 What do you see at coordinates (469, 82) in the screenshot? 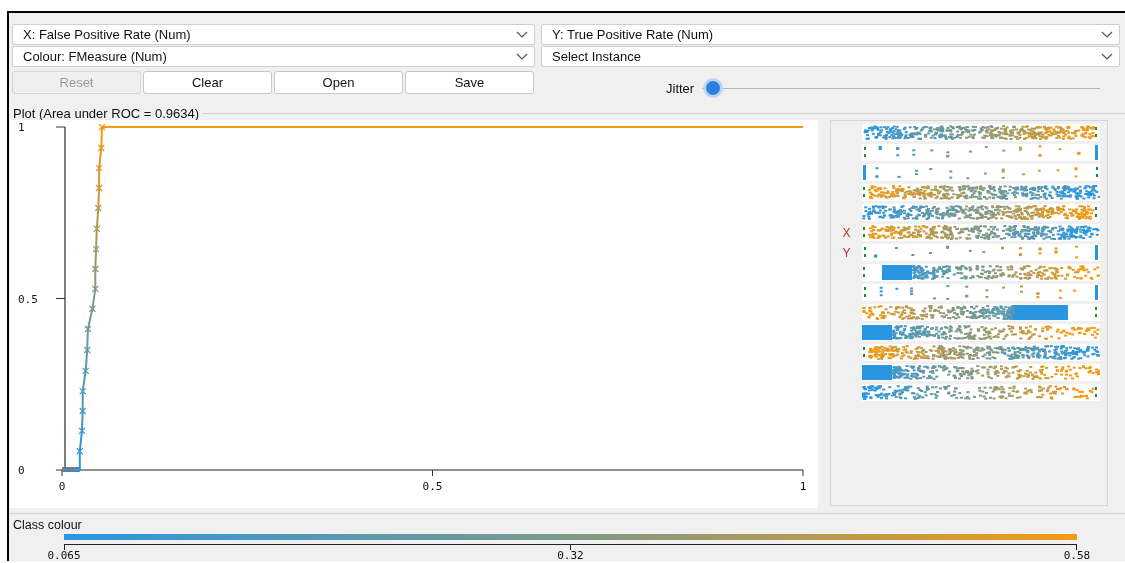
I see `toolbar-button: Save` at bounding box center [469, 82].